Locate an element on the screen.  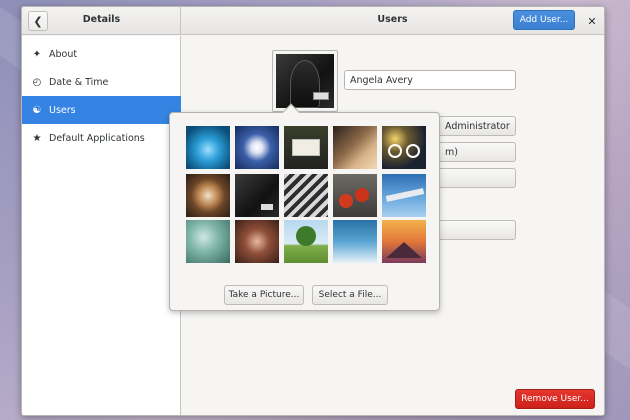
close-button: ✕ is located at coordinates (592, 21).